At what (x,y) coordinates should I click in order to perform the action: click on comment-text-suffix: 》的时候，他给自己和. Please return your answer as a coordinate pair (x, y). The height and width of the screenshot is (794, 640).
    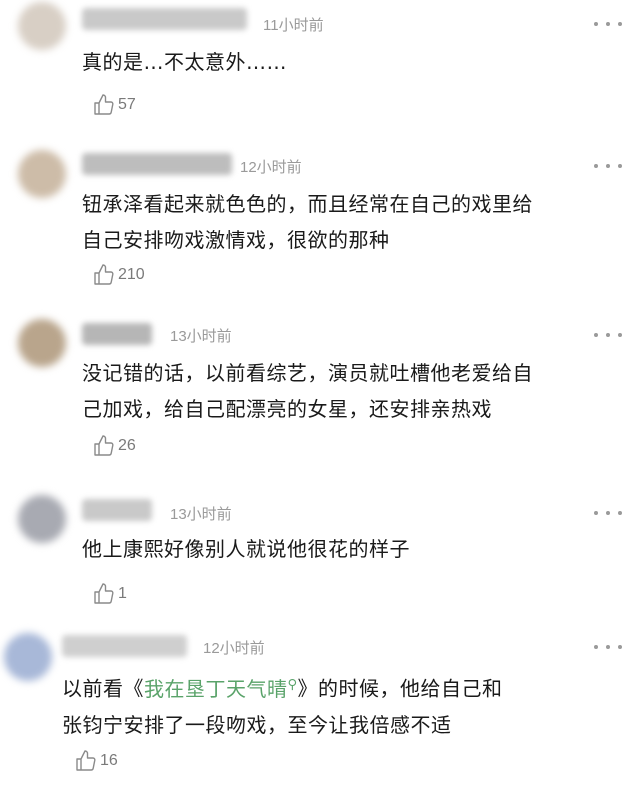
    Looking at the image, I should click on (400, 688).